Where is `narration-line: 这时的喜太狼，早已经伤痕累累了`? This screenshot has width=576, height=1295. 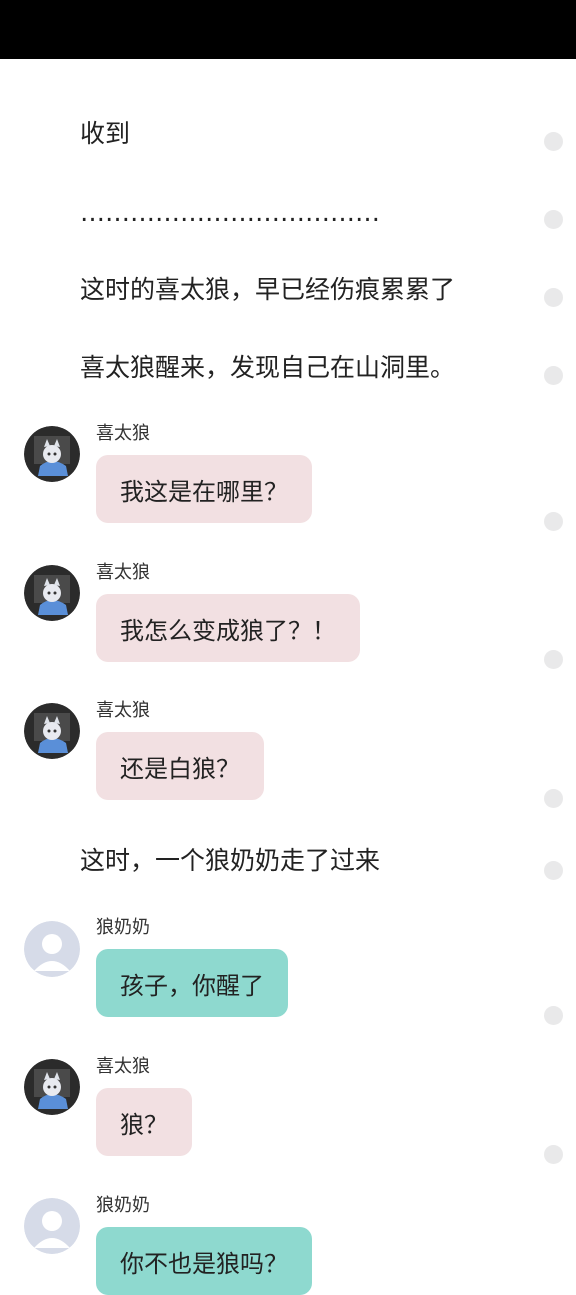 narration-line: 这时的喜太狼，早已经伤痕累累了 is located at coordinates (268, 289).